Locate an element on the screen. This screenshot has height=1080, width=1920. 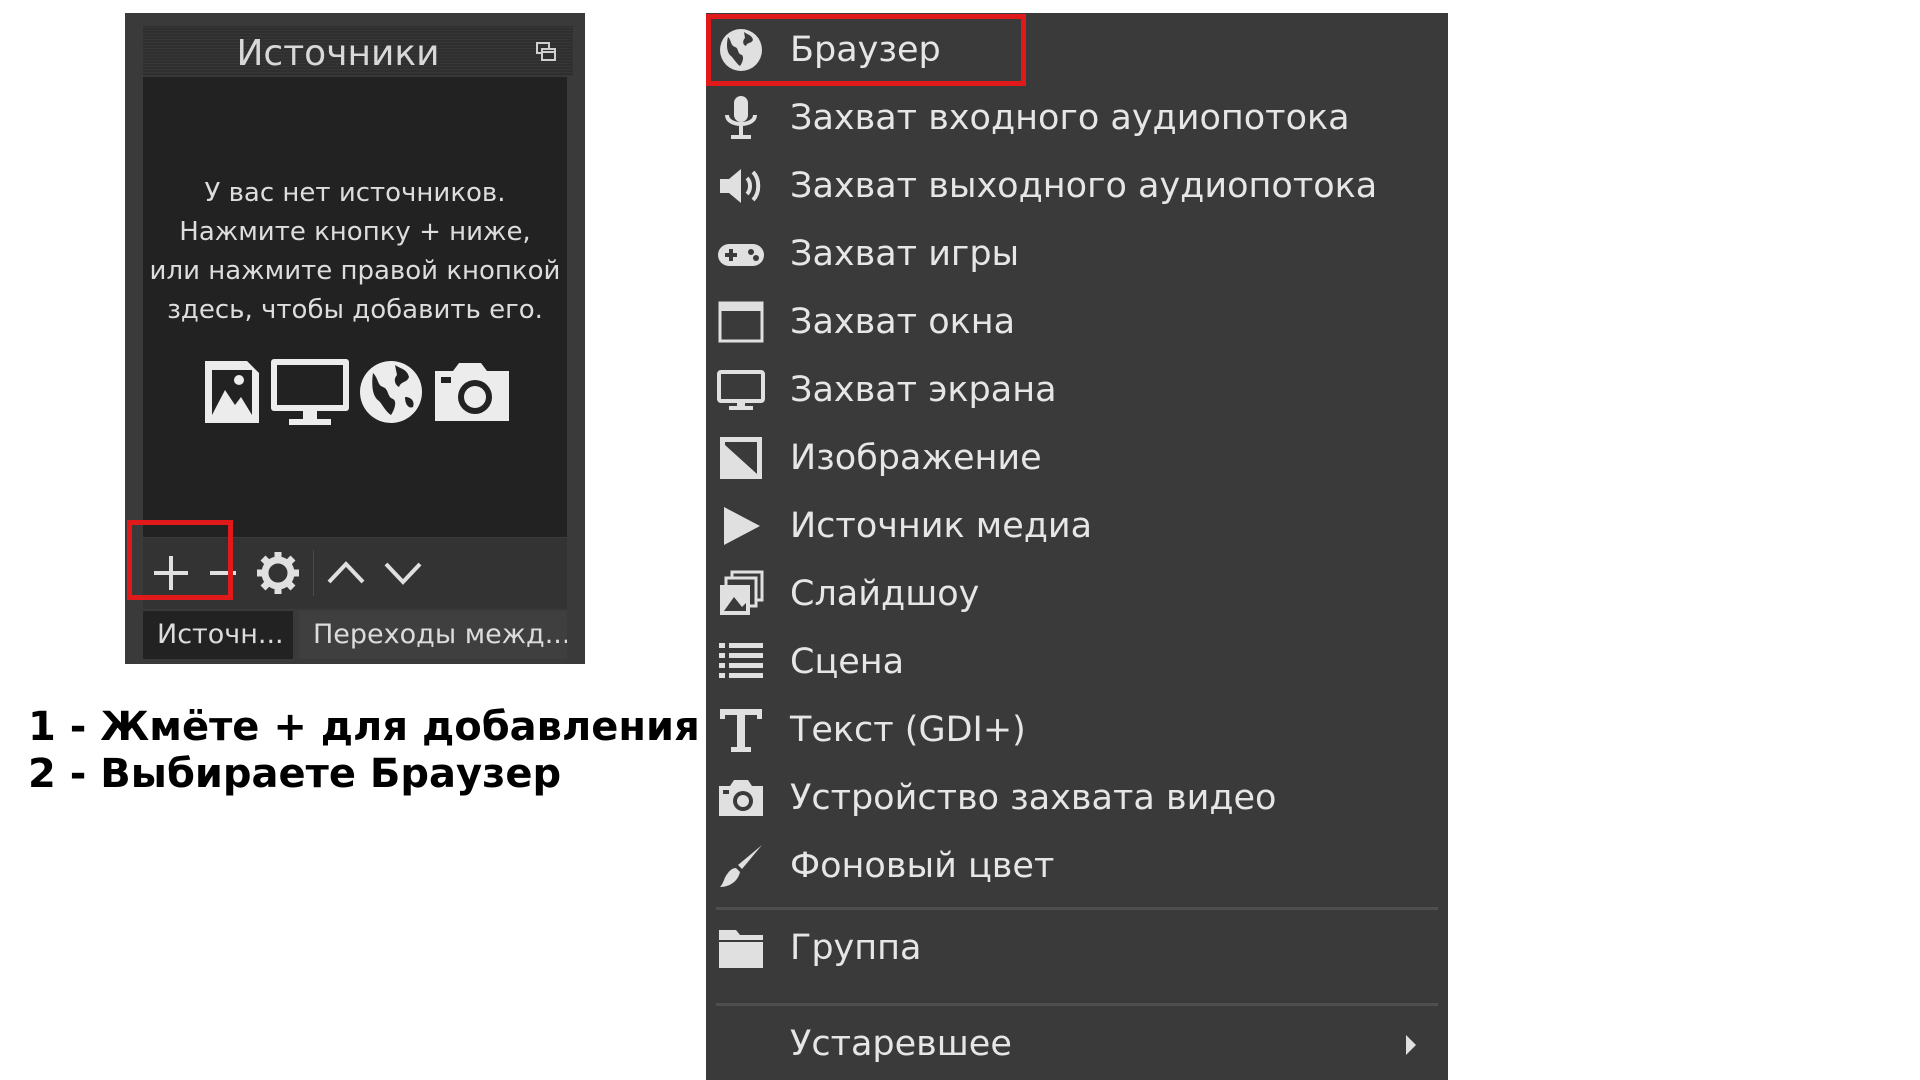
dock-title-bar: Источники is located at coordinates (358, 51).